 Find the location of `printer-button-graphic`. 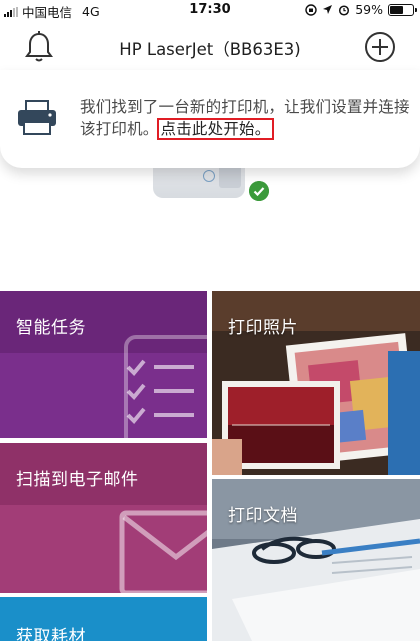

printer-button-graphic is located at coordinates (209, 176).